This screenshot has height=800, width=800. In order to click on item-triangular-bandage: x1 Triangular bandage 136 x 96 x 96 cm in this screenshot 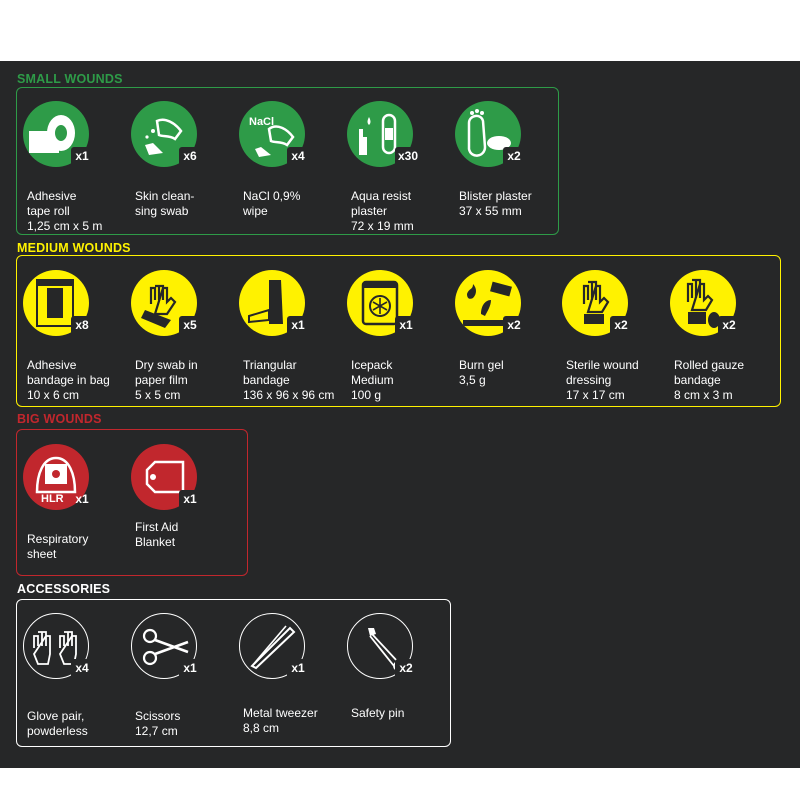, I will do `click(291, 336)`.